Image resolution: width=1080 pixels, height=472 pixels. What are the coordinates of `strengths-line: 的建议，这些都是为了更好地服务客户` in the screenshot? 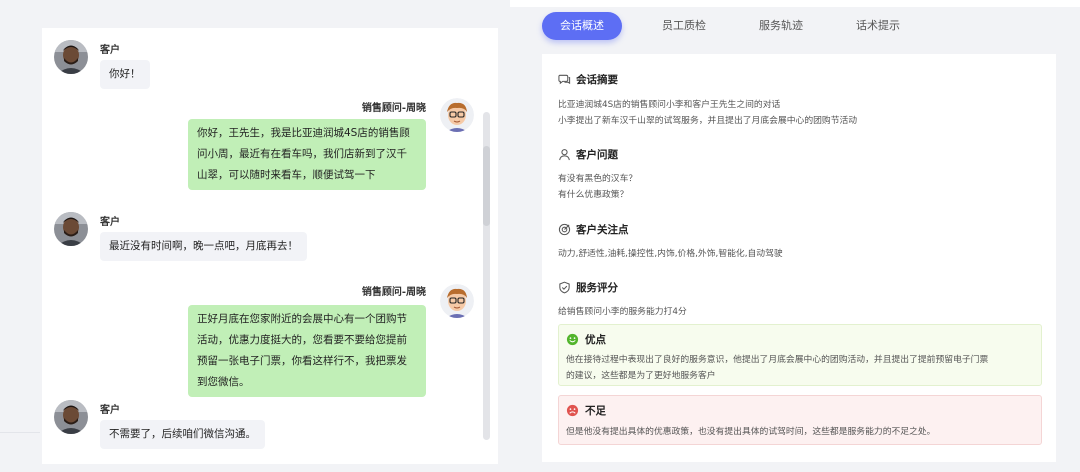 It's located at (641, 376).